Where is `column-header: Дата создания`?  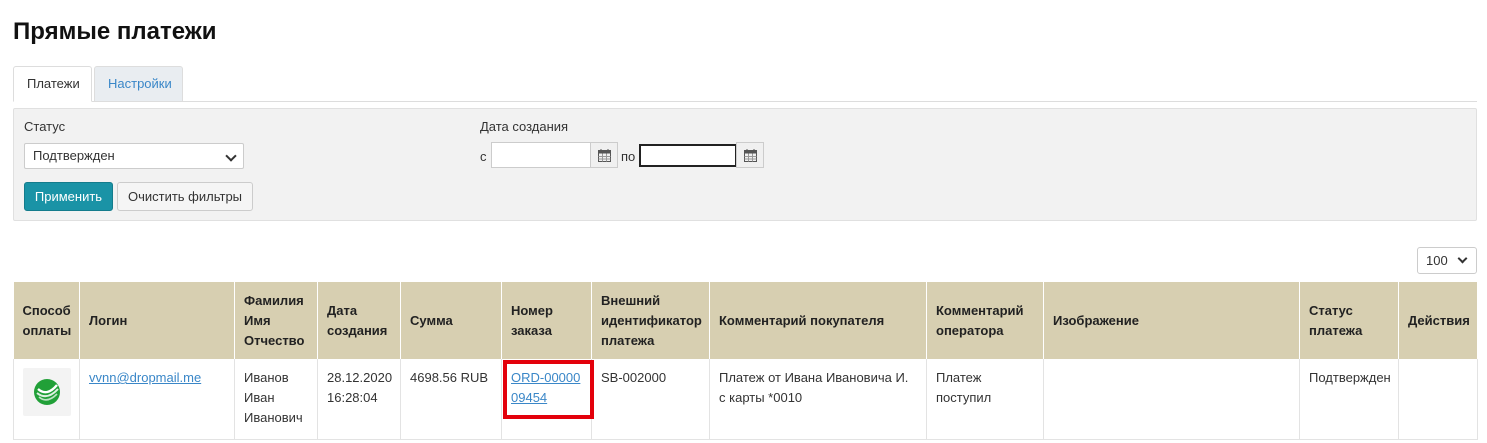
column-header: Дата создания is located at coordinates (359, 320).